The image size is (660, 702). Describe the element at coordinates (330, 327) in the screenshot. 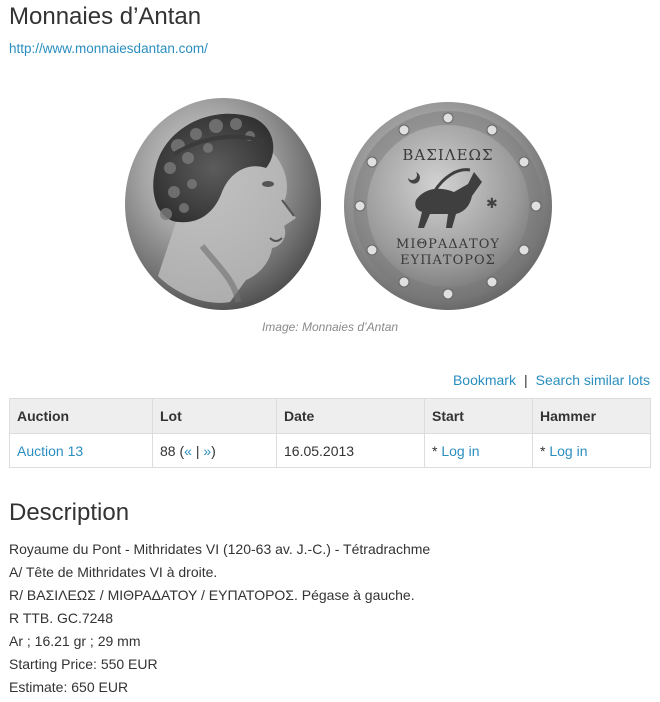

I see `image-caption: Image: Monnaies d’Antan` at that location.